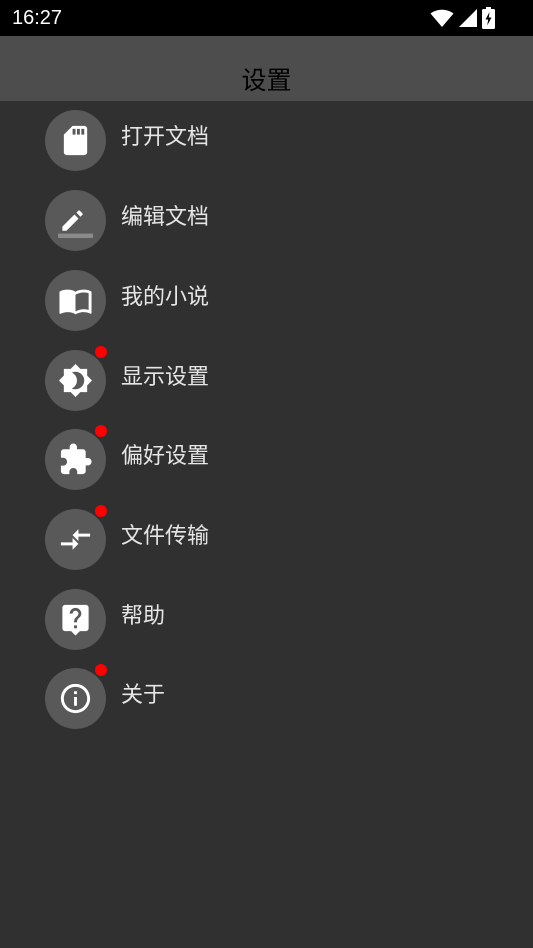  Describe the element at coordinates (266, 80) in the screenshot. I see `page-title: 设置` at that location.